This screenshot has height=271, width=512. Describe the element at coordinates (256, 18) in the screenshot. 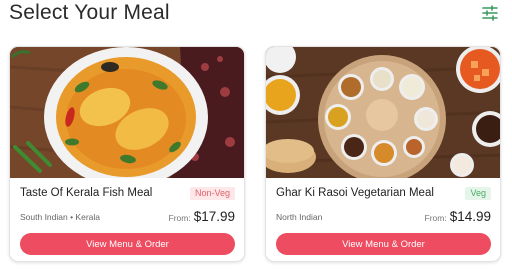

I see `header: Select Your Meal` at that location.